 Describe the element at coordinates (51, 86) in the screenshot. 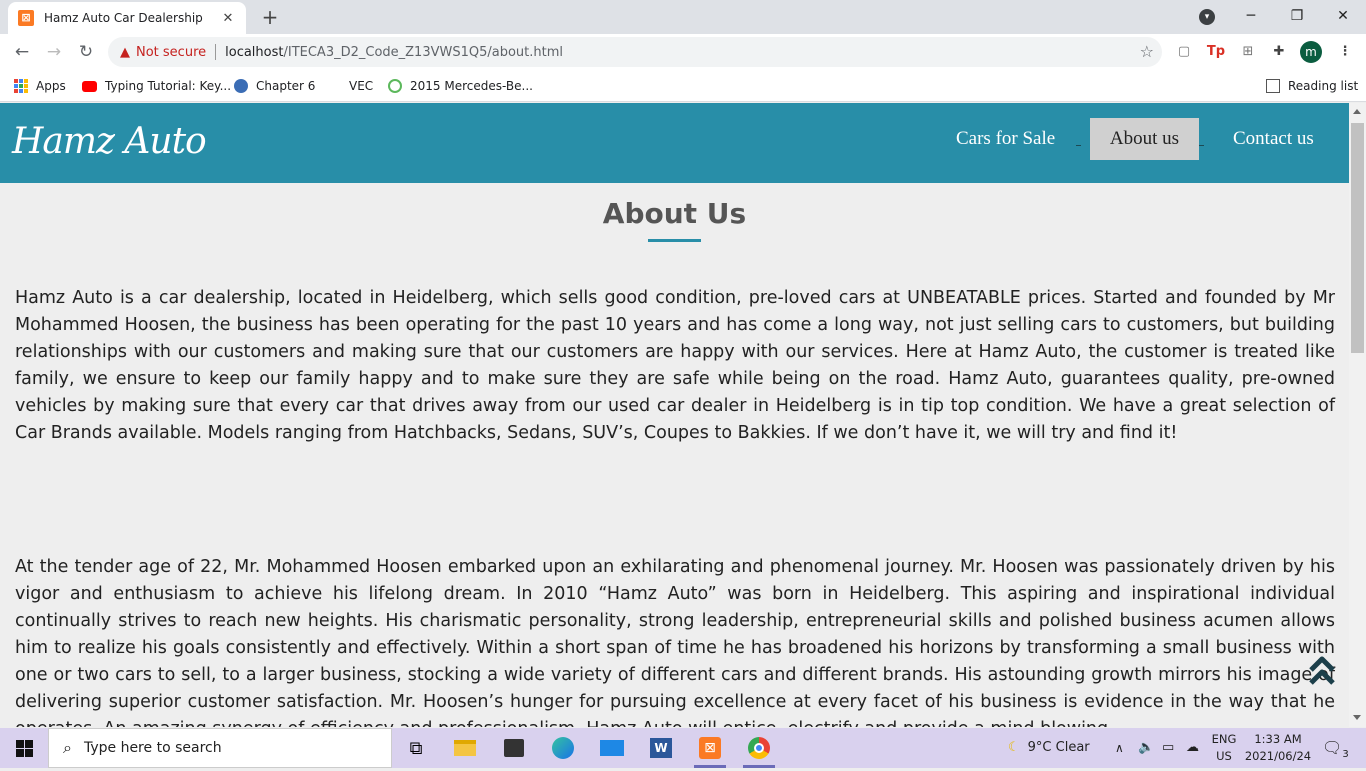

I see `bookmark-label: Apps` at that location.